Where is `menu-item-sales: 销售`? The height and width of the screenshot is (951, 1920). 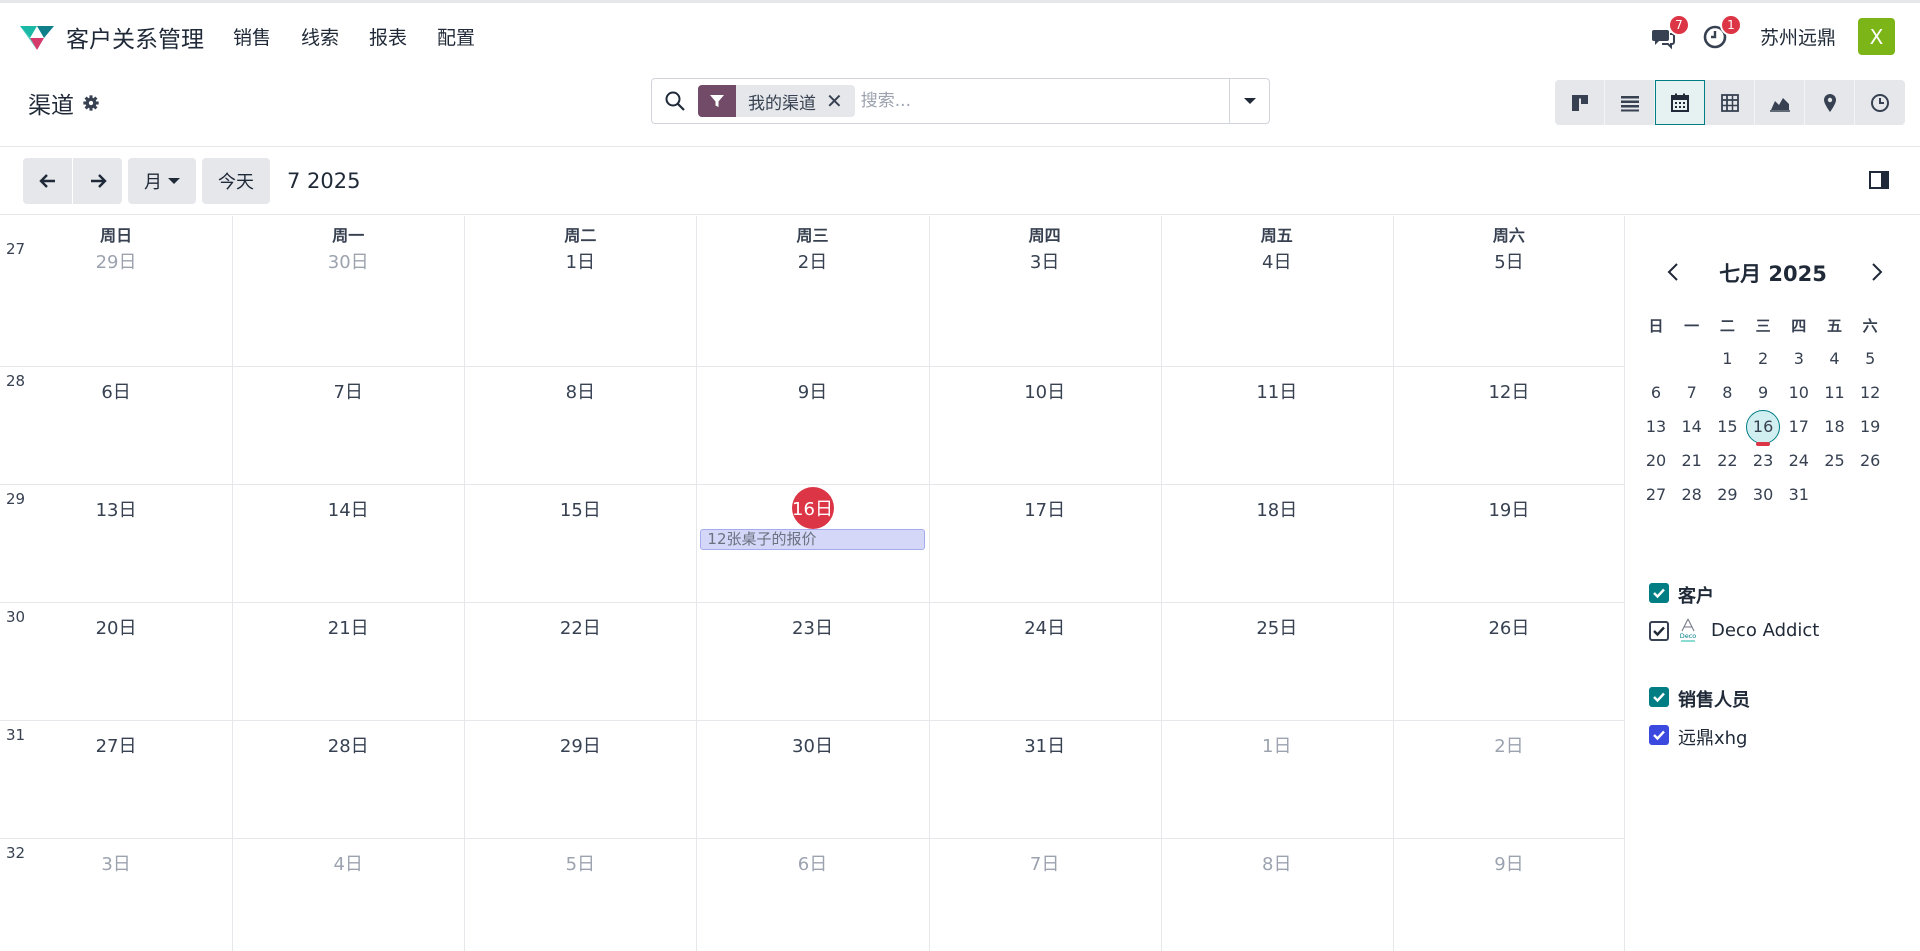 menu-item-sales: 销售 is located at coordinates (252, 36).